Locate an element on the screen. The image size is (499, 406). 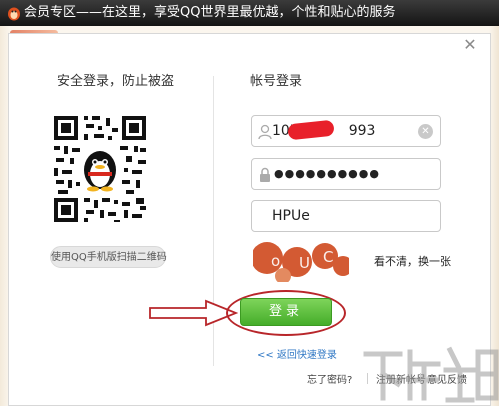
qr-login-heading: 安全登录，防止被盗 is located at coordinates (116, 81).